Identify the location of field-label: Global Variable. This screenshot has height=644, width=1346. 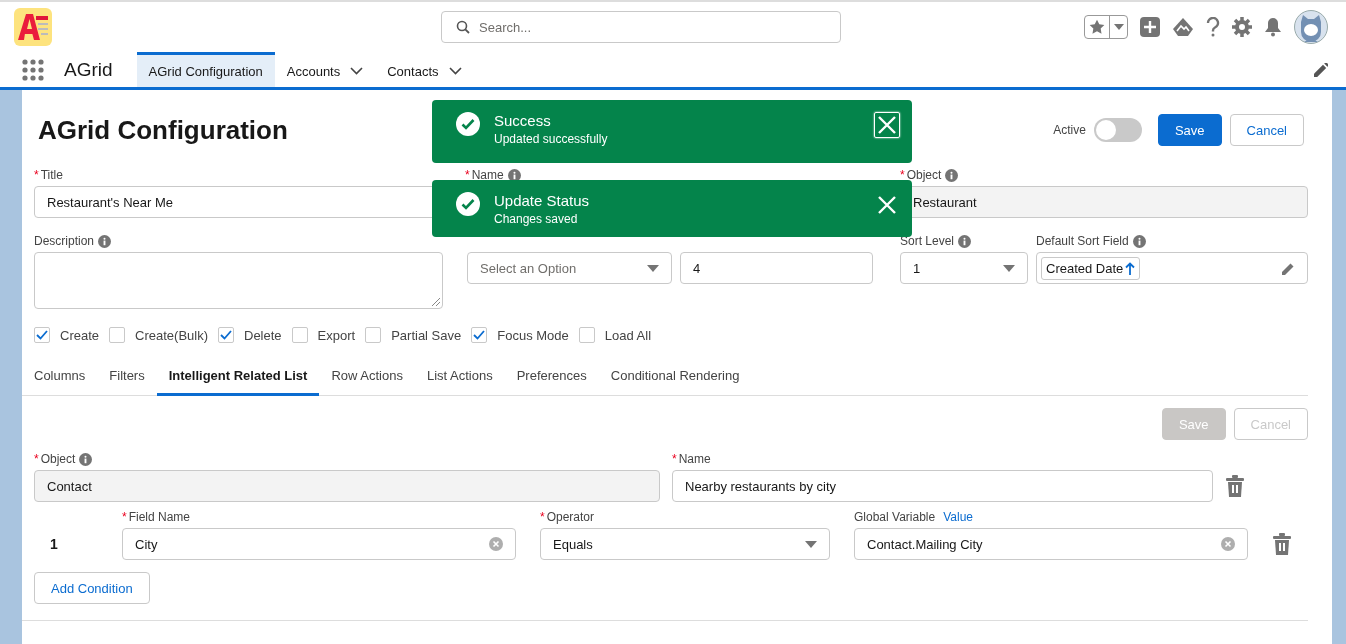
(895, 517).